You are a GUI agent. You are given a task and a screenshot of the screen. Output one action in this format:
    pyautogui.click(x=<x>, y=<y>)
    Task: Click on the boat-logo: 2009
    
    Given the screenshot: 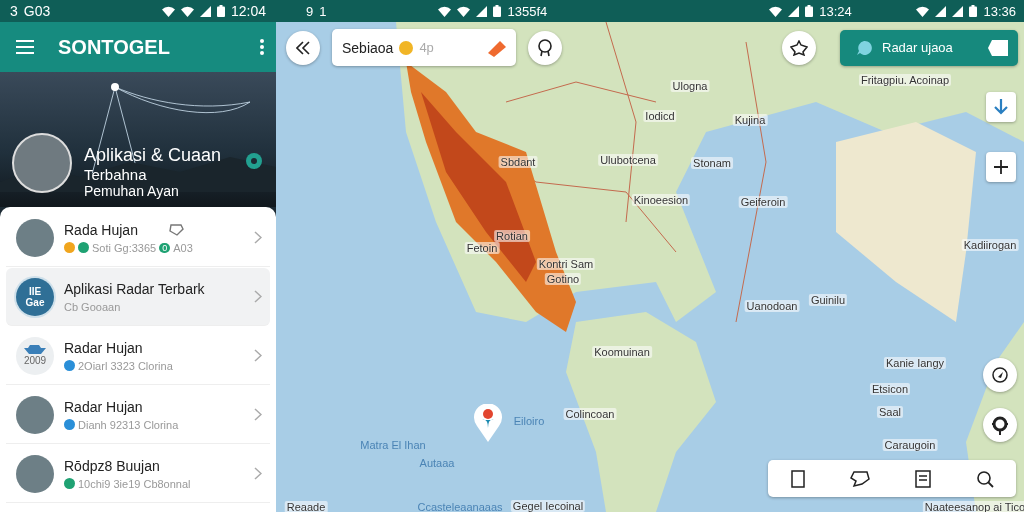 What is the action you would take?
    pyautogui.click(x=35, y=355)
    